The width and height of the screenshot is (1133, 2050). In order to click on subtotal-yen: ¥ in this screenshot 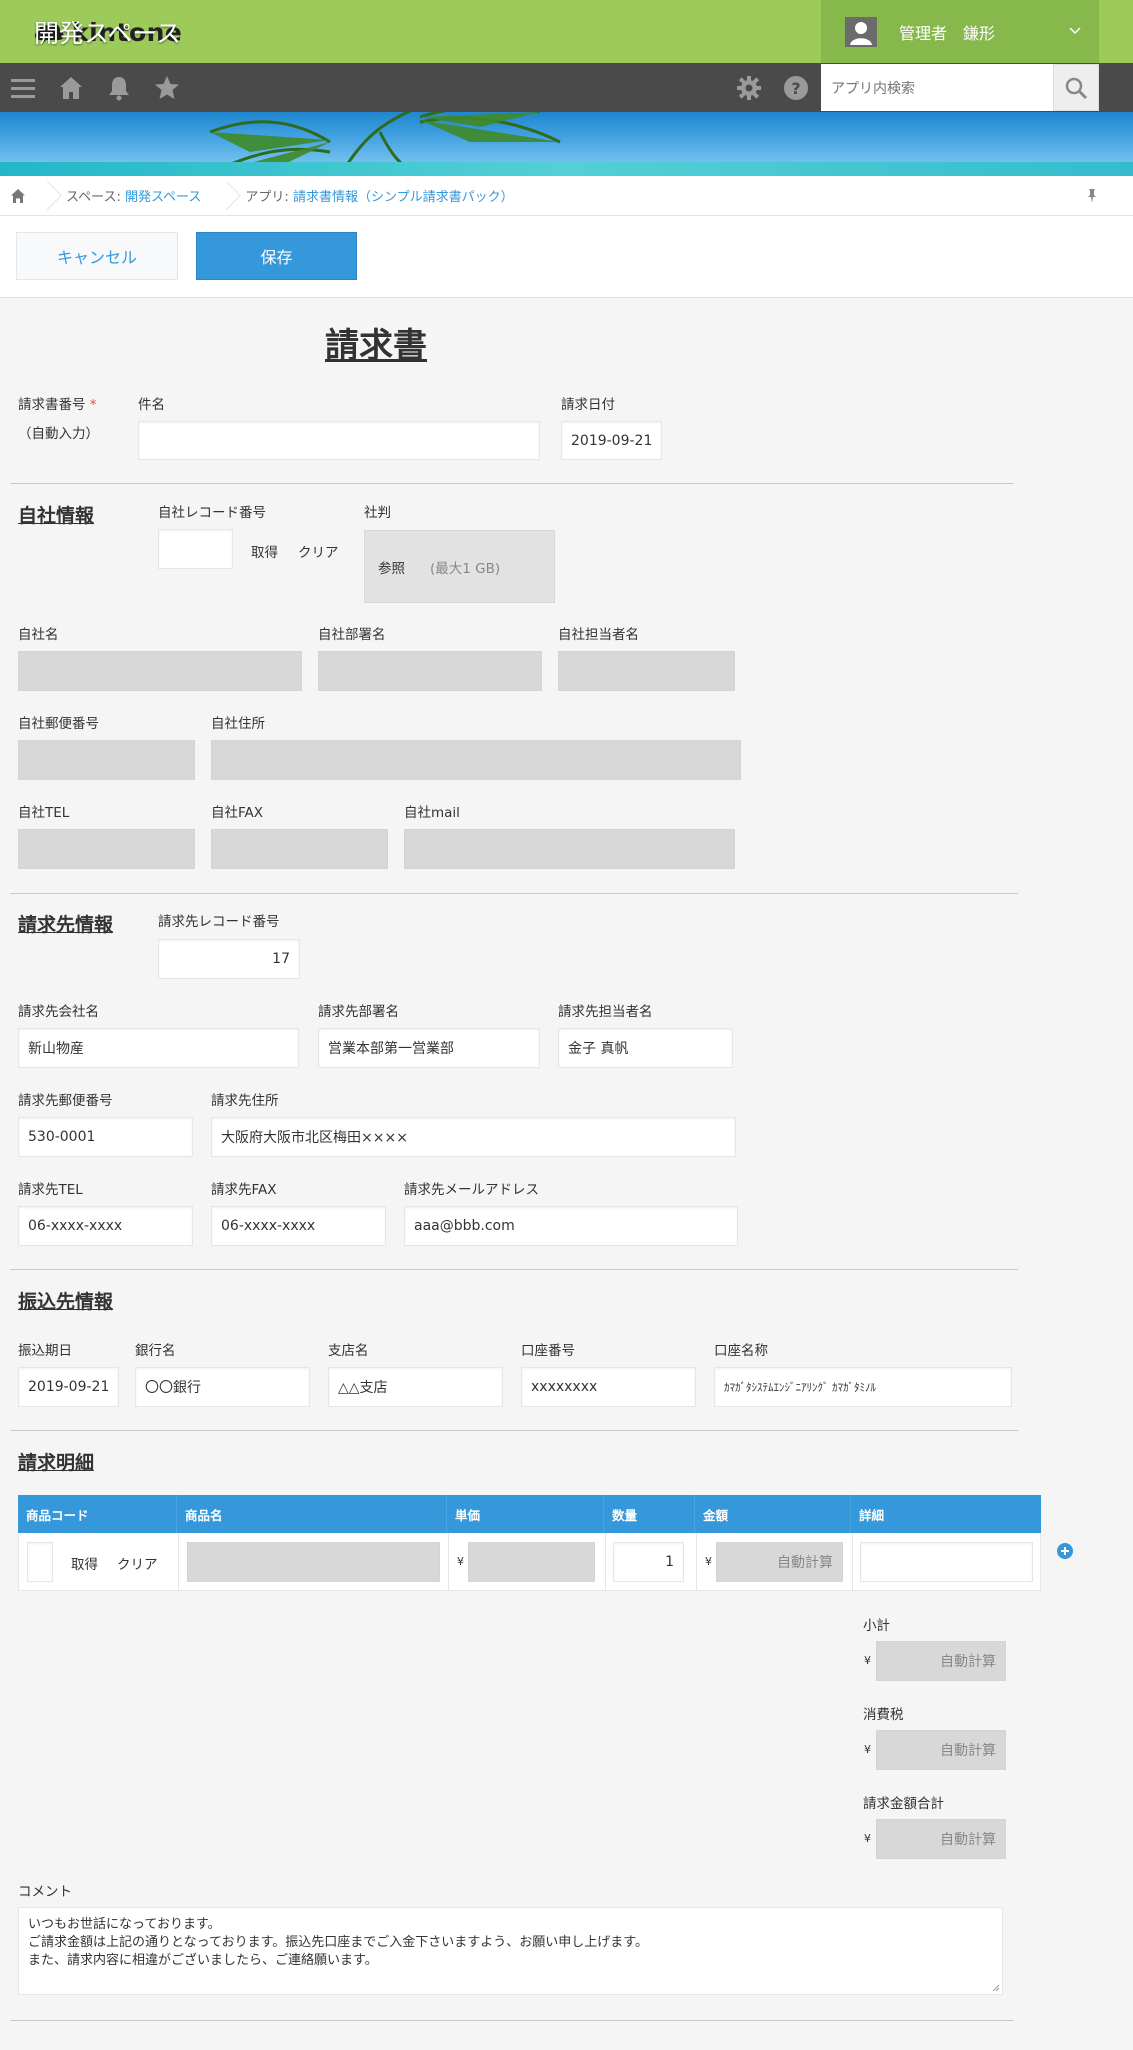, I will do `click(867, 1660)`.